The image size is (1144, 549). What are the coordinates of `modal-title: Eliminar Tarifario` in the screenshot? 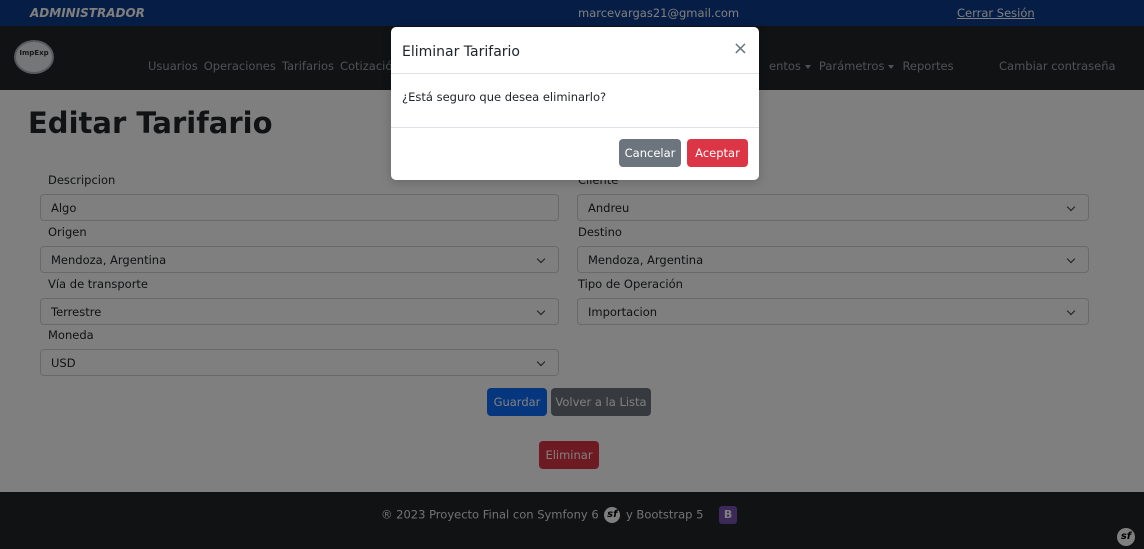 It's located at (461, 52).